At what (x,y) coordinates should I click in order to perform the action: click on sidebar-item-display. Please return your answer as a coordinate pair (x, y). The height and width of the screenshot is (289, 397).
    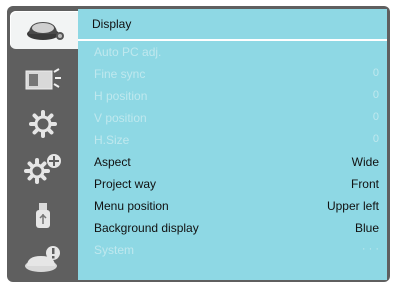
    Looking at the image, I should click on (45, 30).